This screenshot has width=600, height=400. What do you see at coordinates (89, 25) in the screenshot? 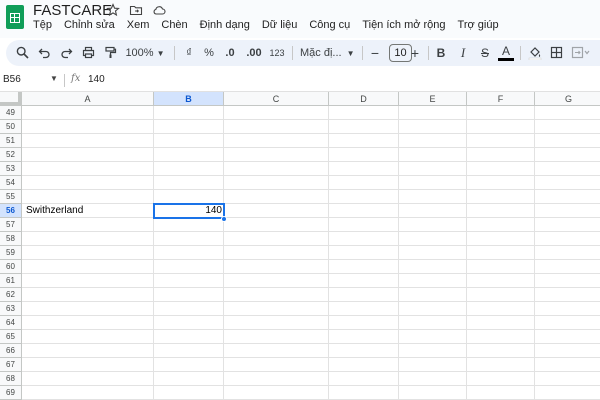
I see `menu-edit: Chỉnh sửa` at bounding box center [89, 25].